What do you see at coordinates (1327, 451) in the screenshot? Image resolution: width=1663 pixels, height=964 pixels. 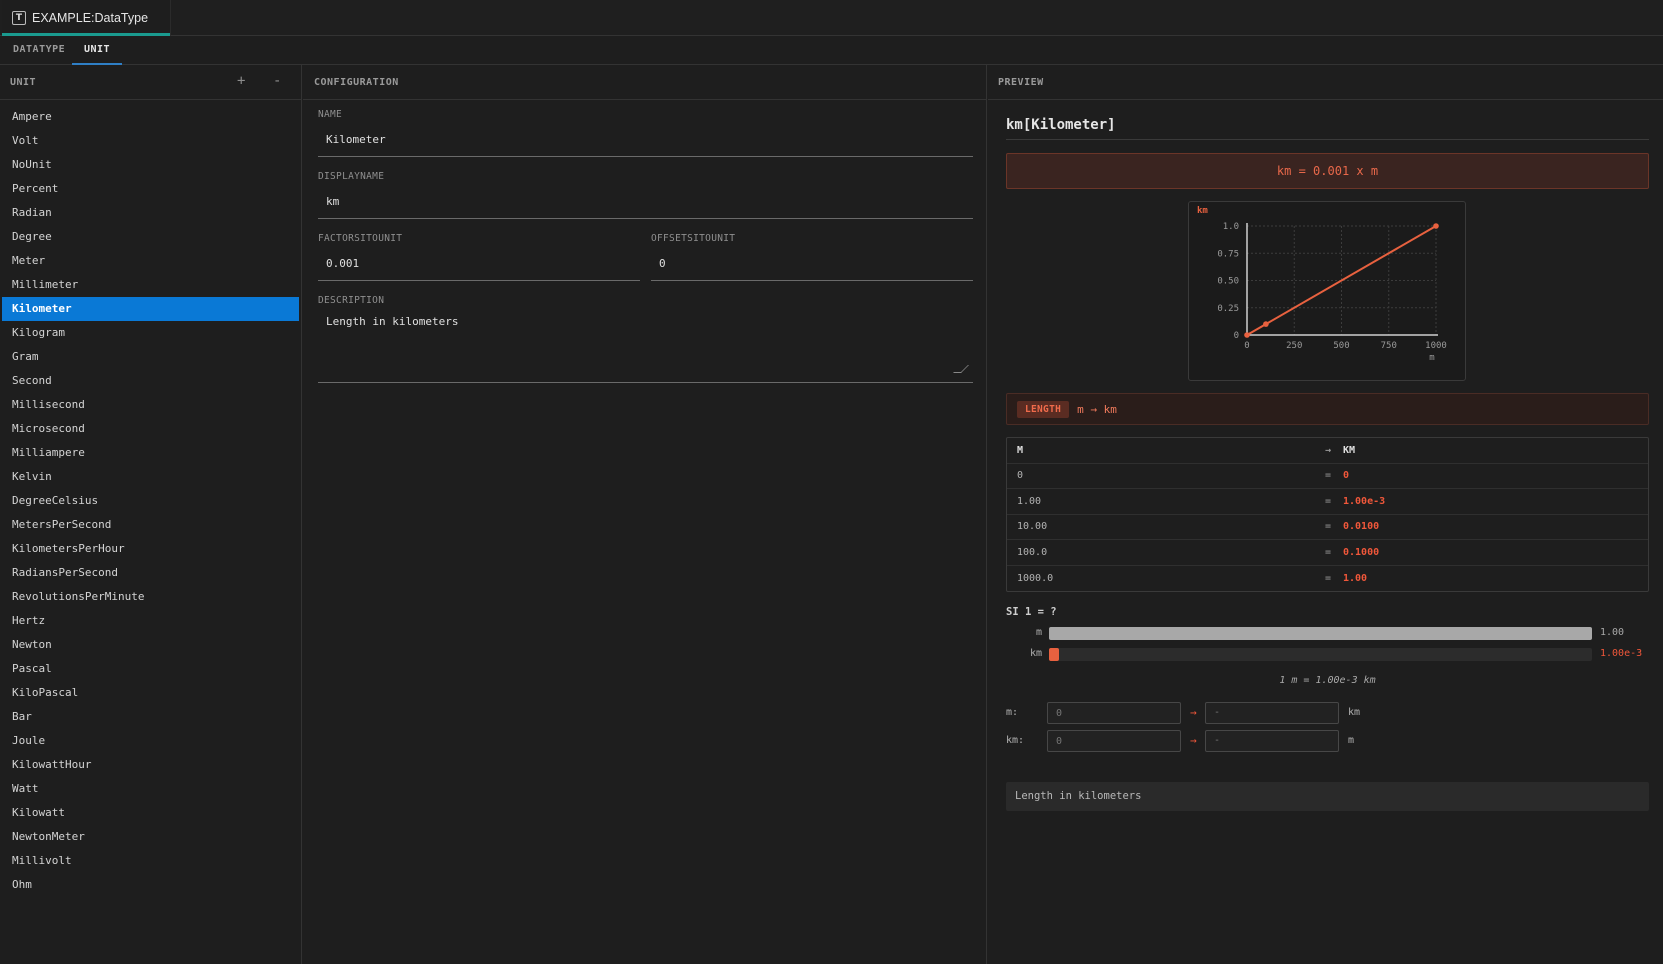 I see `table-header: M → KM` at bounding box center [1327, 451].